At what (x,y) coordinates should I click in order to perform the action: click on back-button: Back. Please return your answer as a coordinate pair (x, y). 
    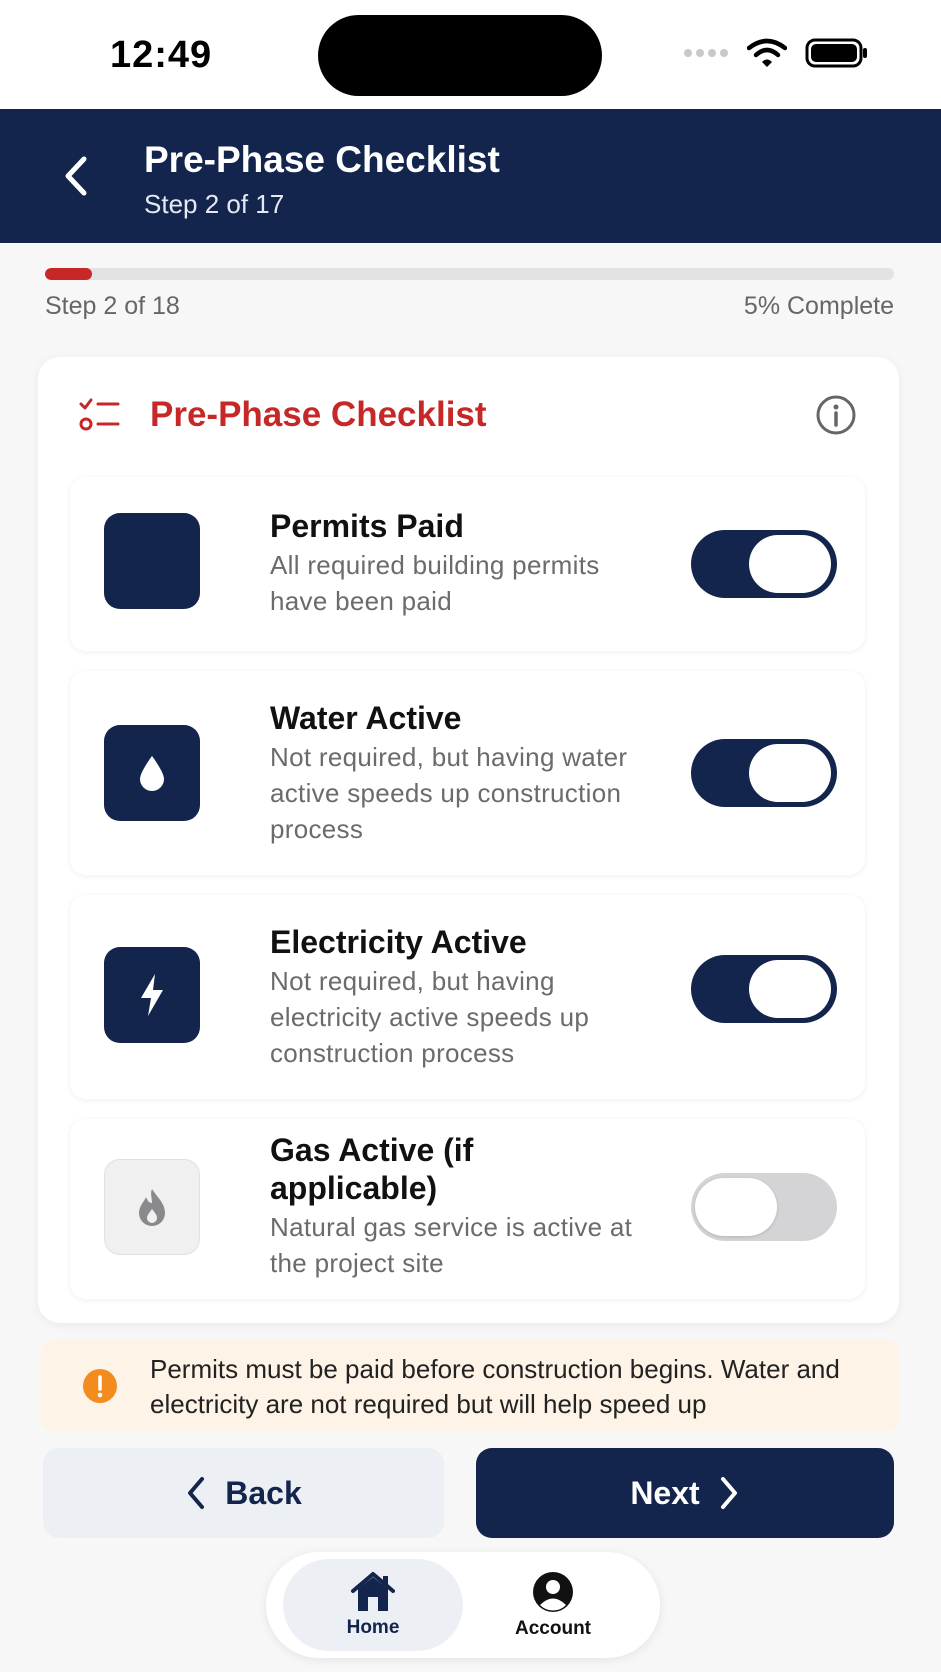
    Looking at the image, I should click on (243, 1493).